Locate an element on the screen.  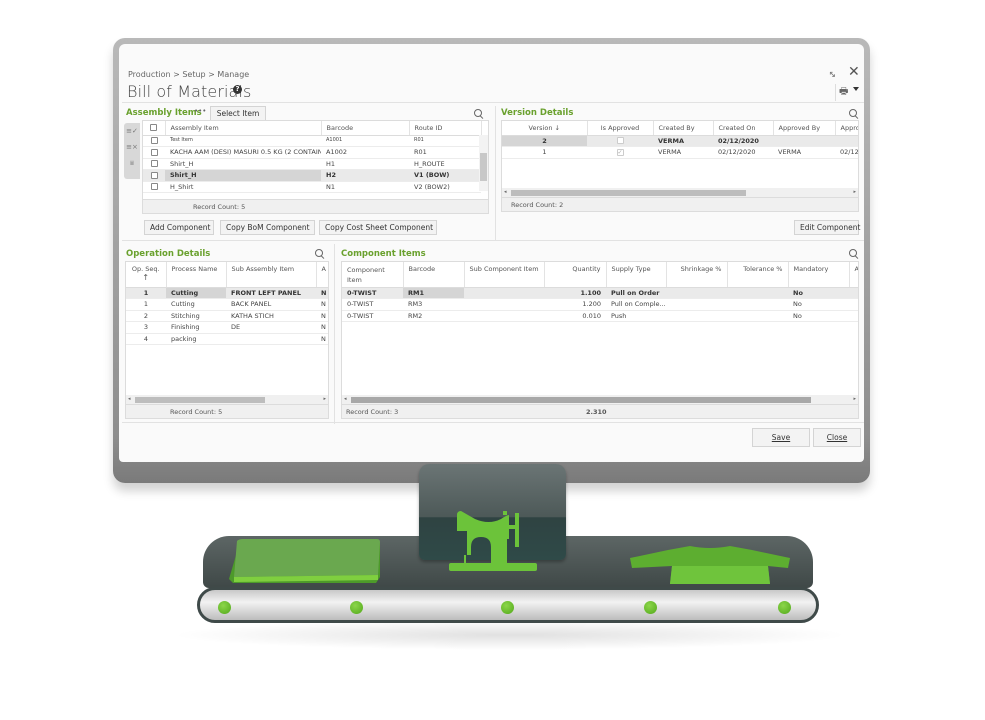
barcode-cell: H2 is located at coordinates (365, 175).